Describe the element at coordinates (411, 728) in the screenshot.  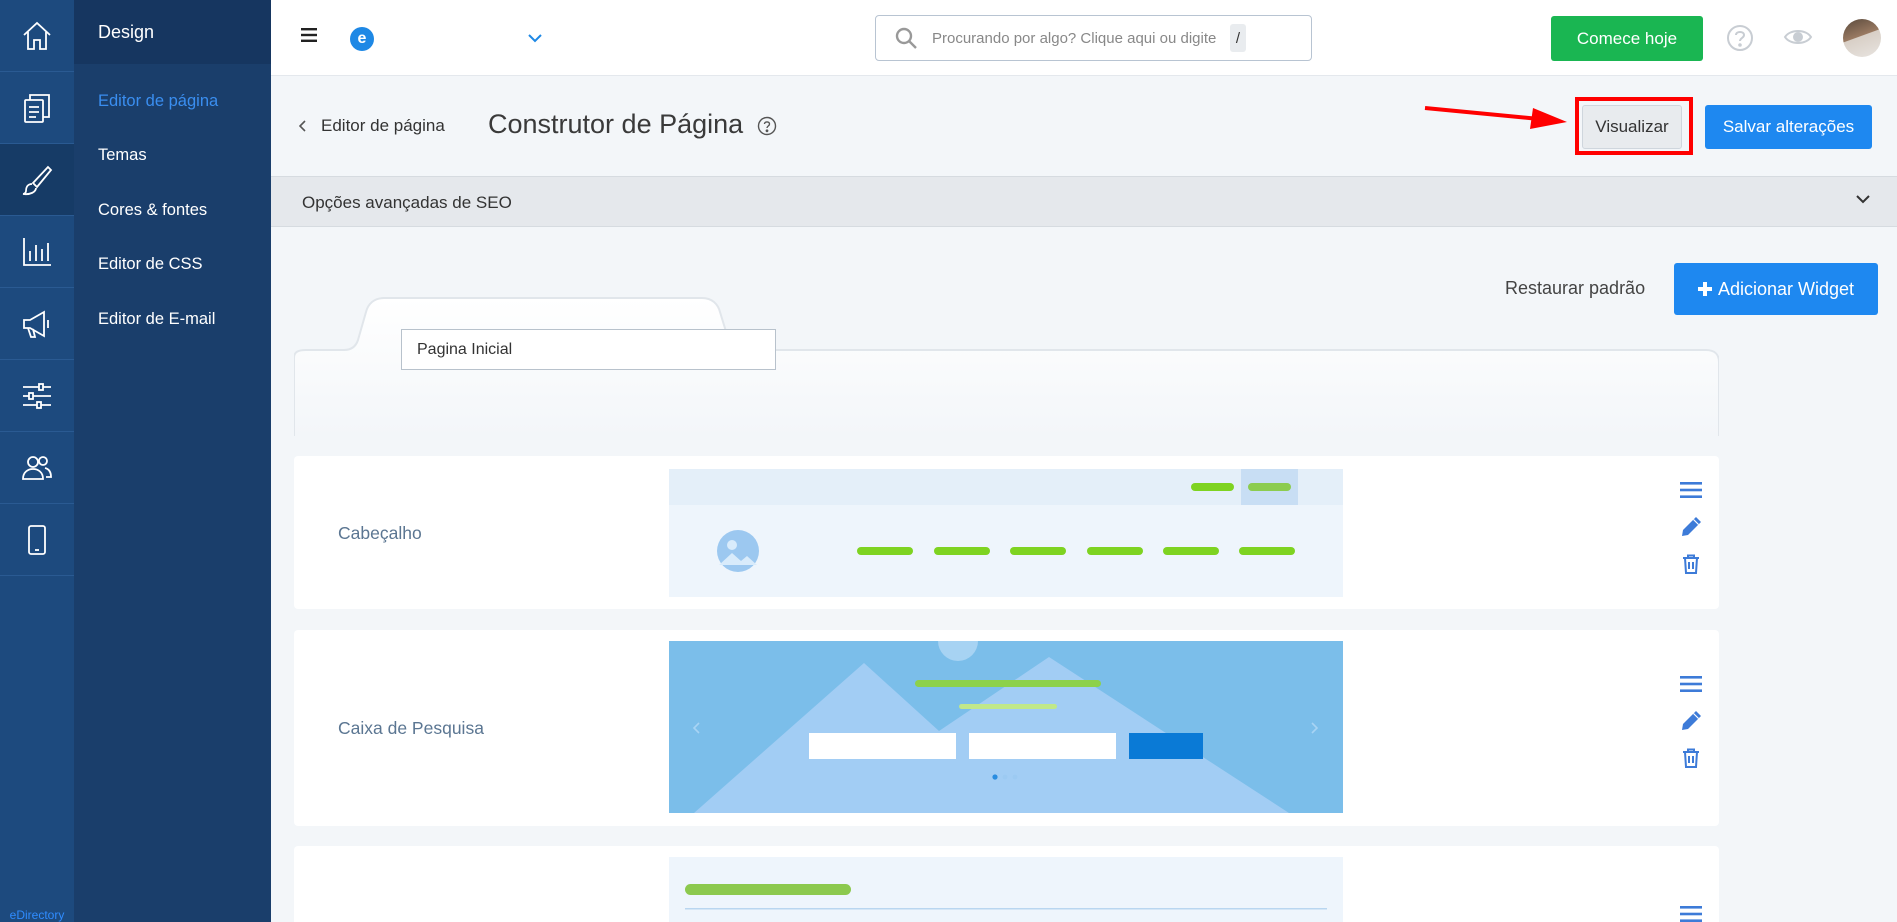
I see `widget-label: Caixa de Pesquisa` at that location.